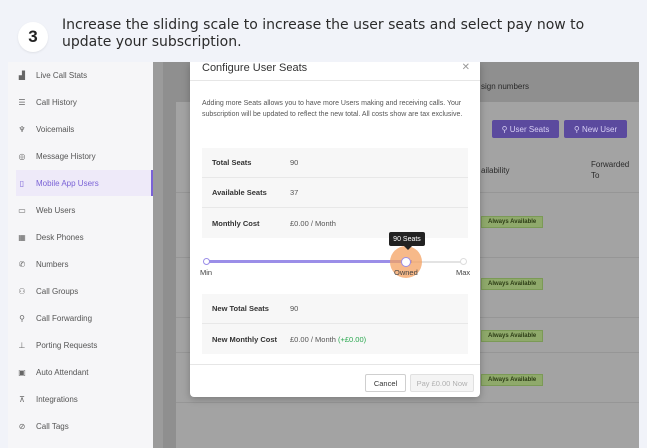 This screenshot has height=448, width=647. What do you see at coordinates (335, 80) in the screenshot?
I see `modal-header-divider` at bounding box center [335, 80].